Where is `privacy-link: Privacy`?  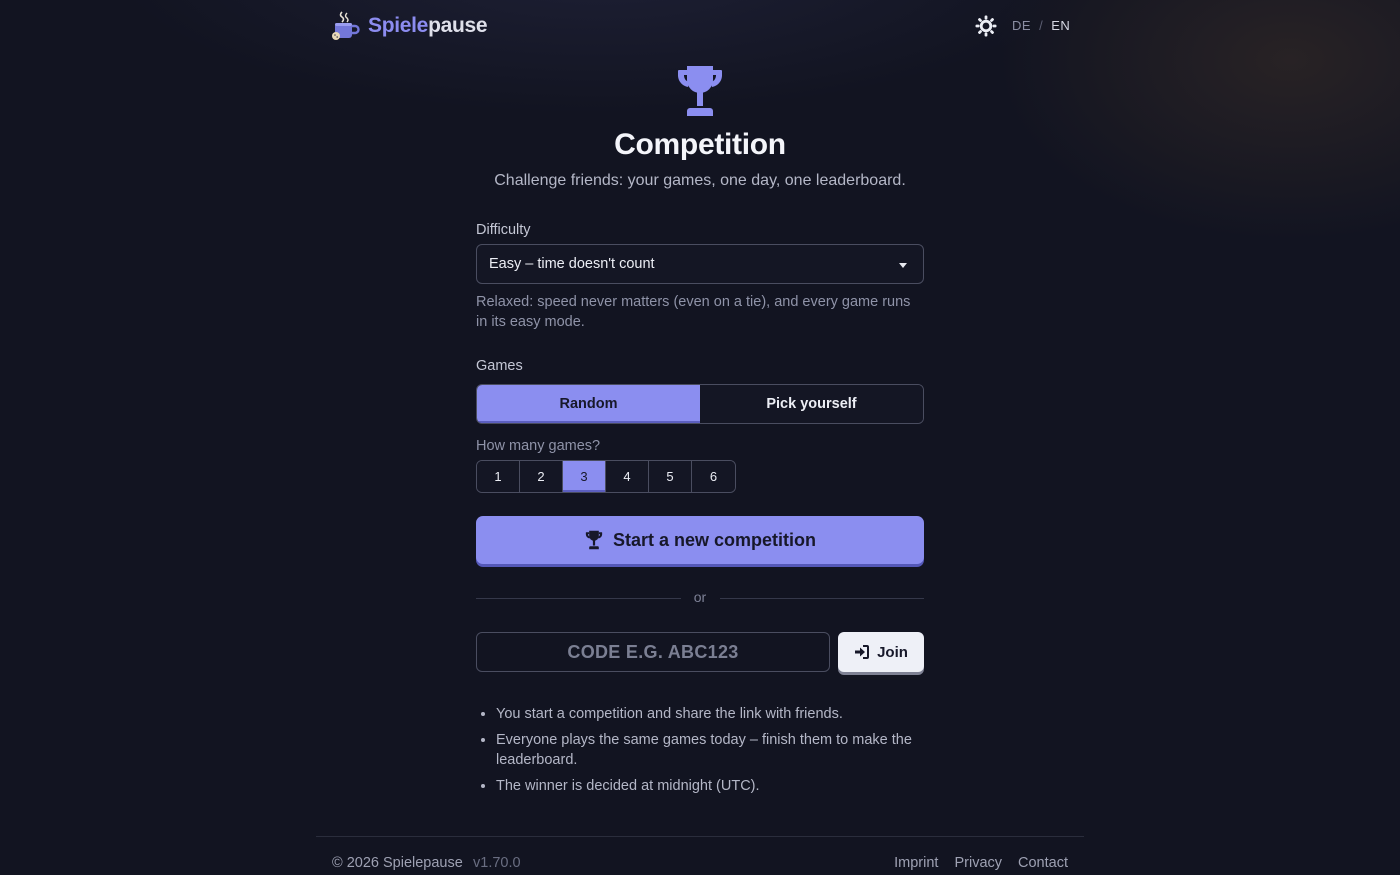
privacy-link: Privacy is located at coordinates (978, 863).